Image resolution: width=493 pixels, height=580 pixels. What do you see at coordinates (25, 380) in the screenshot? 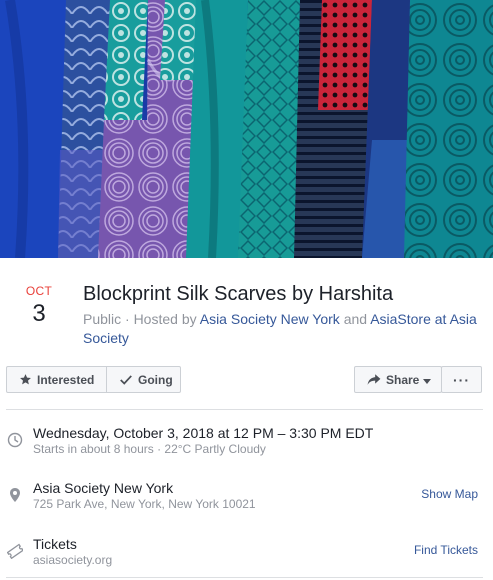
I see `star-icon` at bounding box center [25, 380].